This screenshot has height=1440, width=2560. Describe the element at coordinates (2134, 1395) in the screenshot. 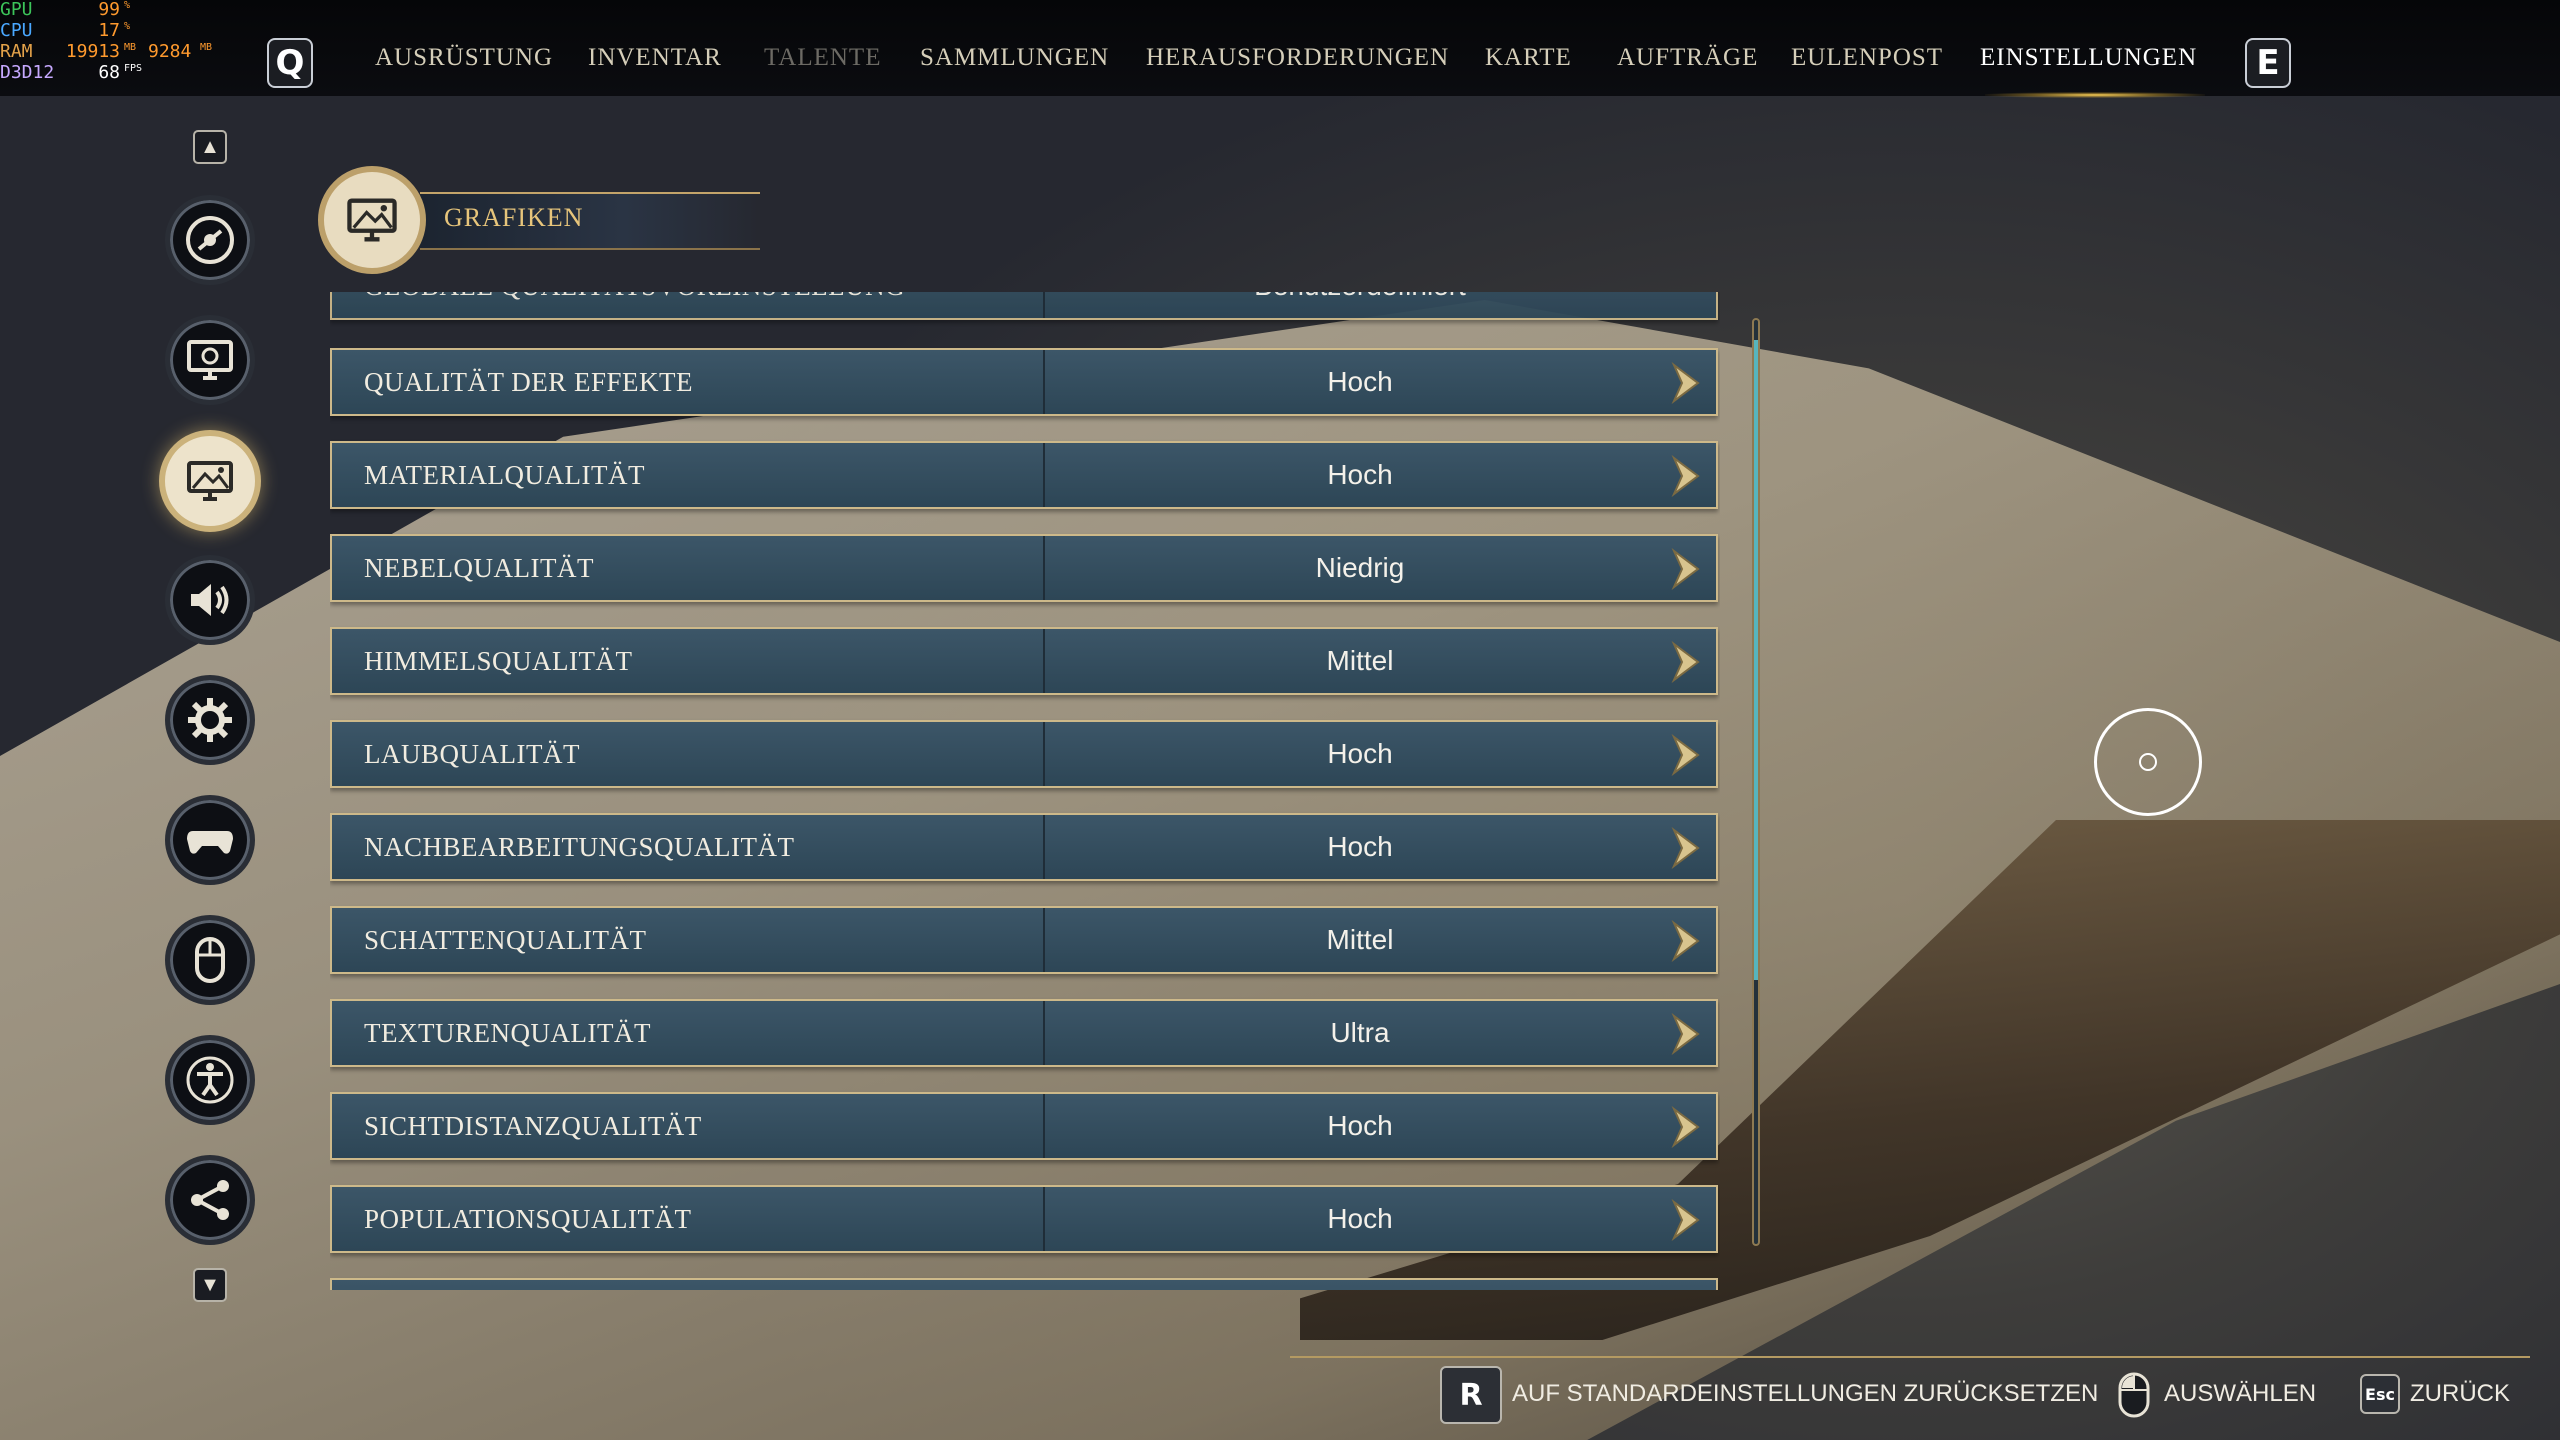

I see `mouse-click-icon` at that location.